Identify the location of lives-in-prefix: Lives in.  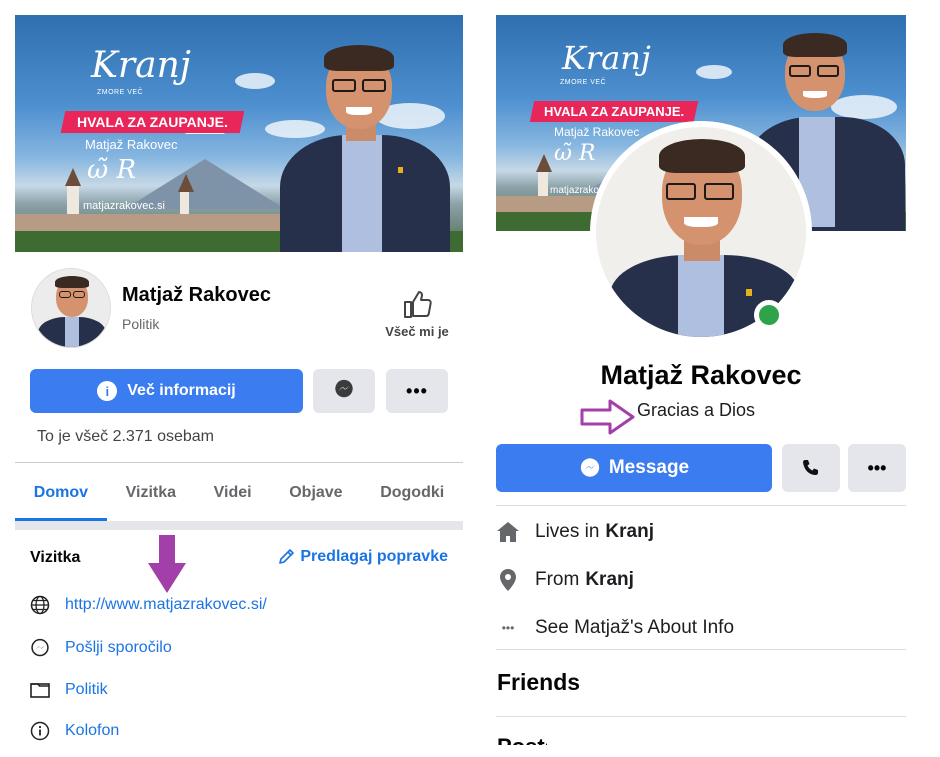
(567, 531).